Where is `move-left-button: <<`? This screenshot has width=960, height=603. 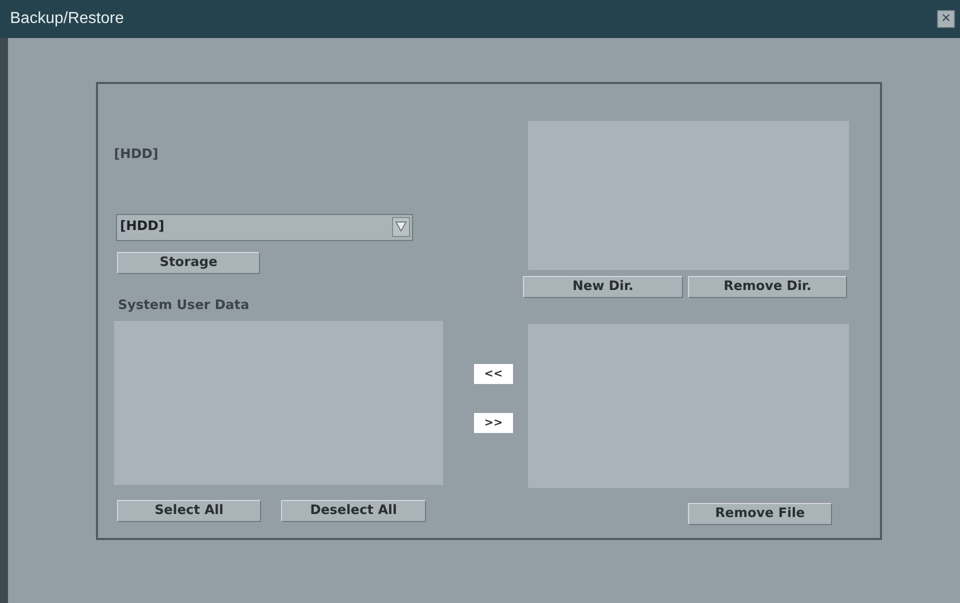
move-left-button: << is located at coordinates (493, 374).